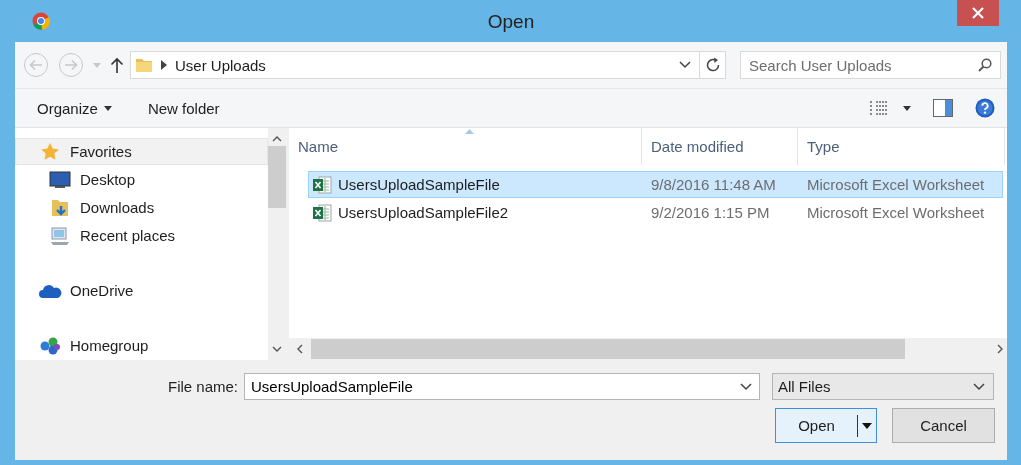 Image resolution: width=1021 pixels, height=465 pixels. Describe the element at coordinates (419, 184) in the screenshot. I see `file-name: UsersUploadSampleFile` at that location.